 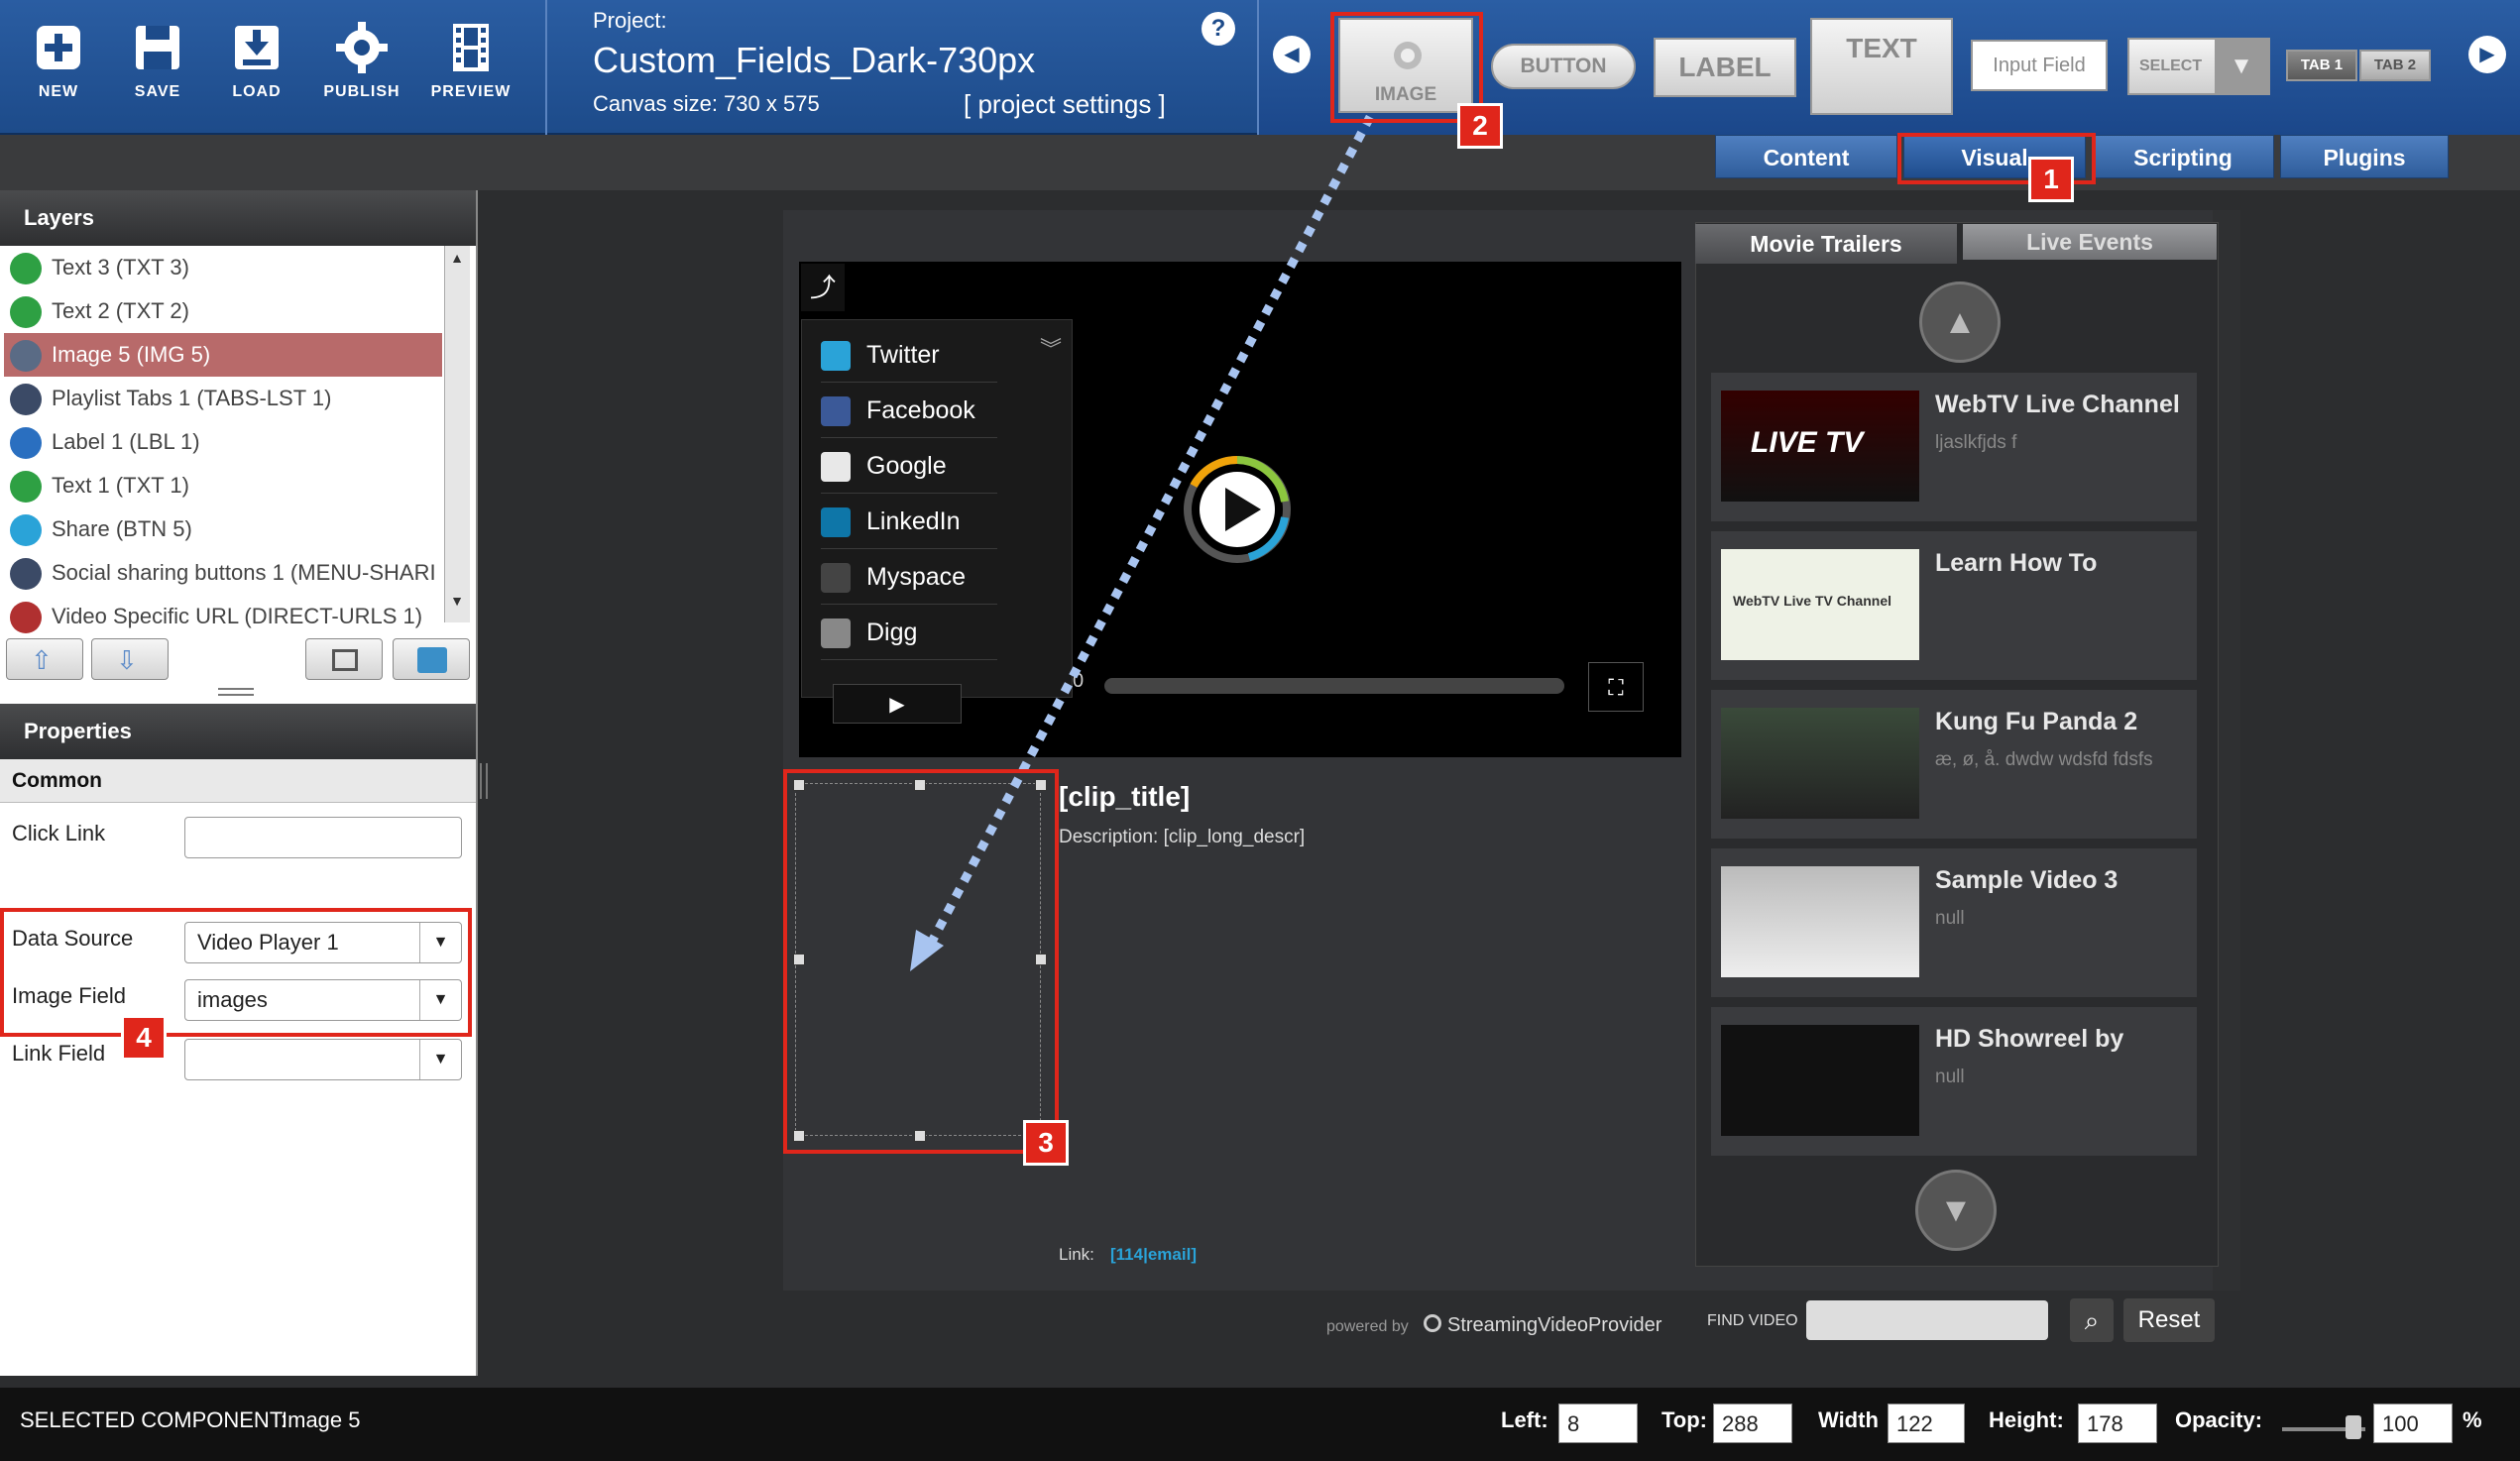 I want to click on step-badge: 3, so click(x=1046, y=1143).